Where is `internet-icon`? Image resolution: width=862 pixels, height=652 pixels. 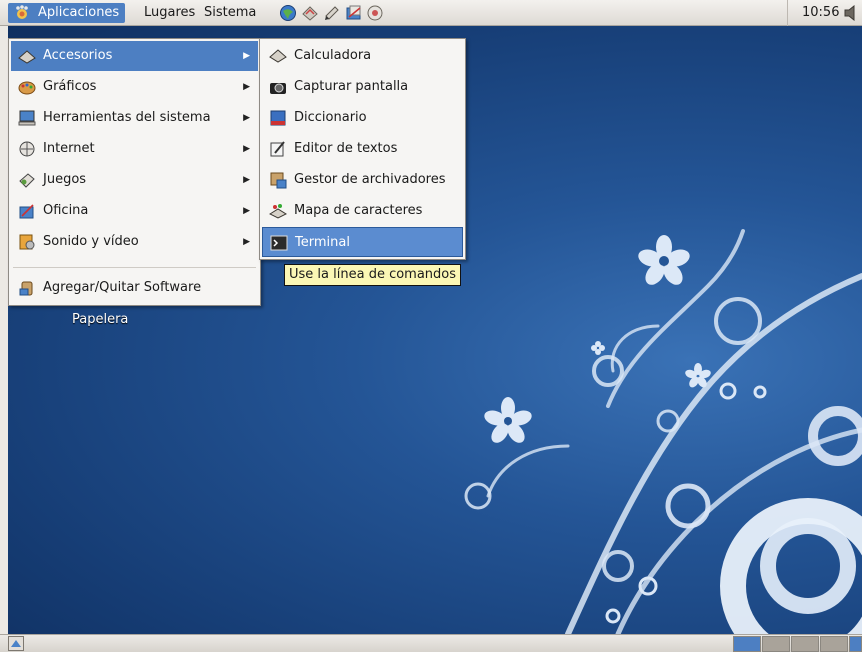
internet-icon is located at coordinates (27, 149).